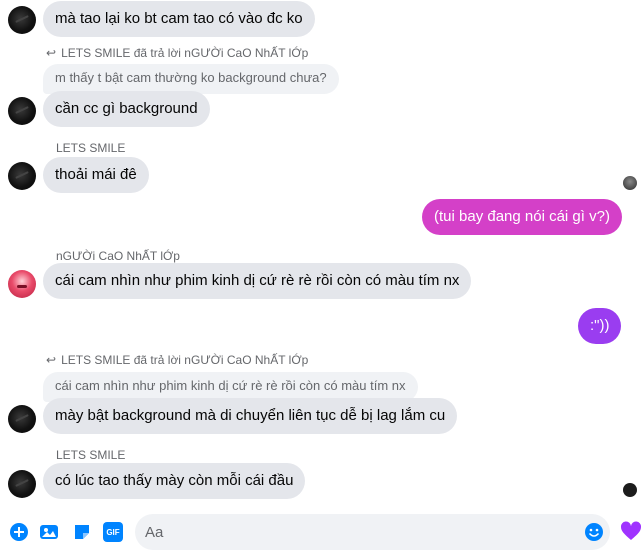 Image resolution: width=641 pixels, height=557 pixels. I want to click on outgoing-message-bubble: (tui bay đang nói cái gì v?), so click(522, 217).